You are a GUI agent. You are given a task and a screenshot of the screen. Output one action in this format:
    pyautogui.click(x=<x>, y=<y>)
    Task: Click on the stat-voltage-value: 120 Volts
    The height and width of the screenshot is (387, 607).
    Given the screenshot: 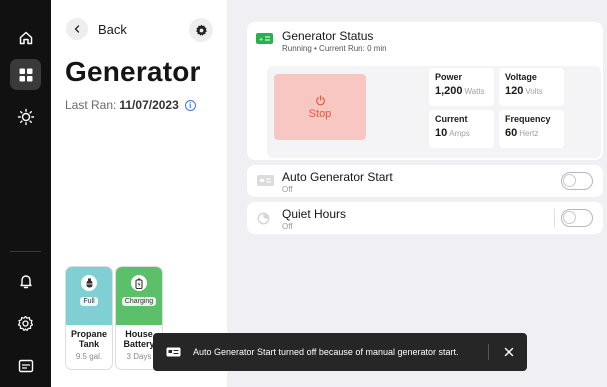 What is the action you would take?
    pyautogui.click(x=531, y=91)
    